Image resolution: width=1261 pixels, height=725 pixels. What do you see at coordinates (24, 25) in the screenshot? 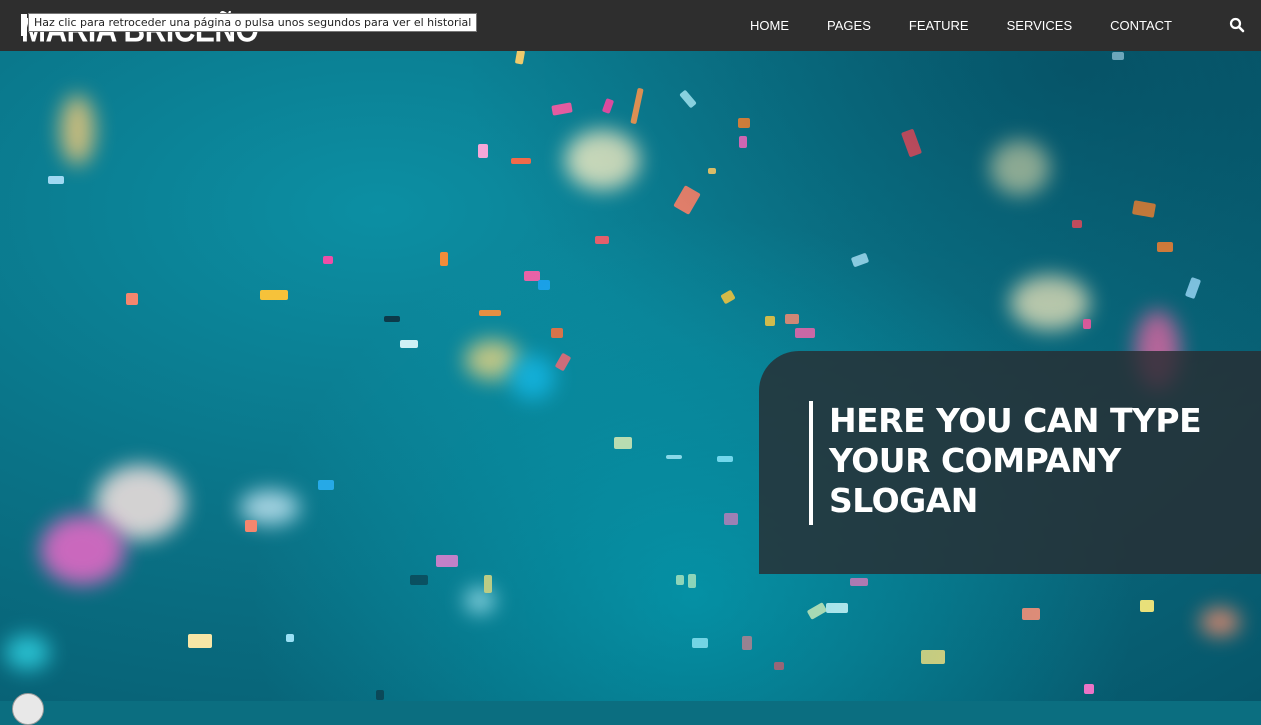
I see `cursor-caret` at bounding box center [24, 25].